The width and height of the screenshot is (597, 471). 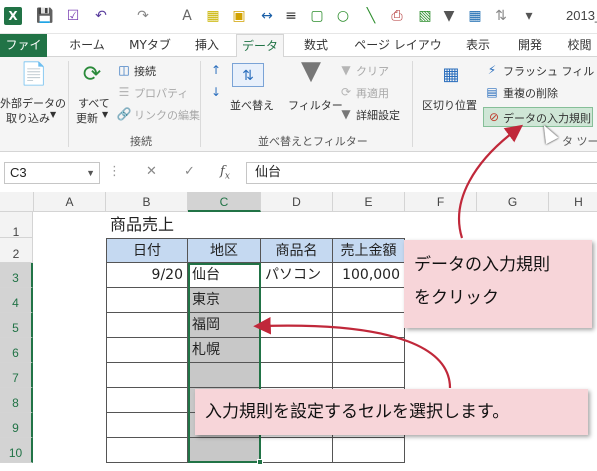 What do you see at coordinates (315, 105) in the screenshot?
I see `filter-button: フィルター` at bounding box center [315, 105].